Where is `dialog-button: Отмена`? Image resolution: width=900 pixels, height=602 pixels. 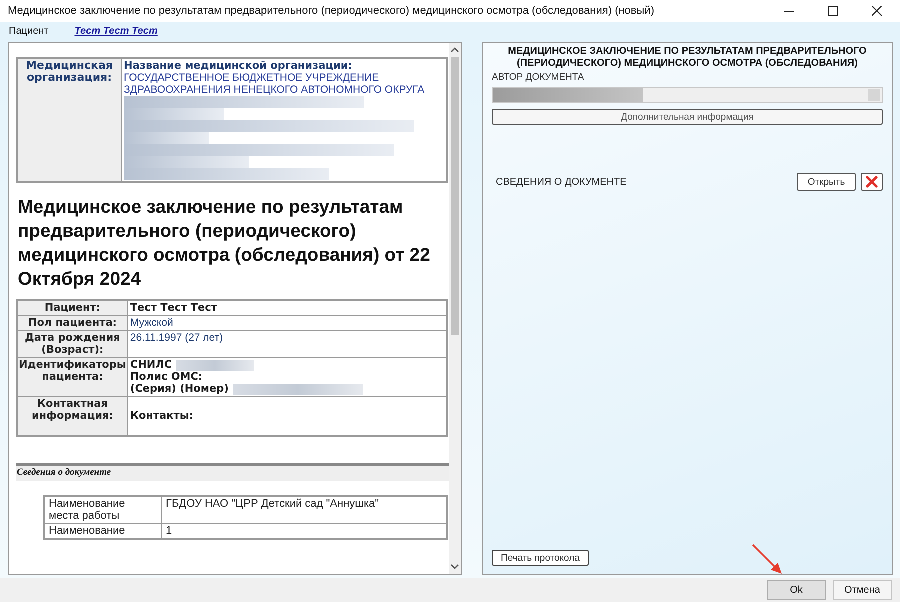 dialog-button: Отмена is located at coordinates (862, 590).